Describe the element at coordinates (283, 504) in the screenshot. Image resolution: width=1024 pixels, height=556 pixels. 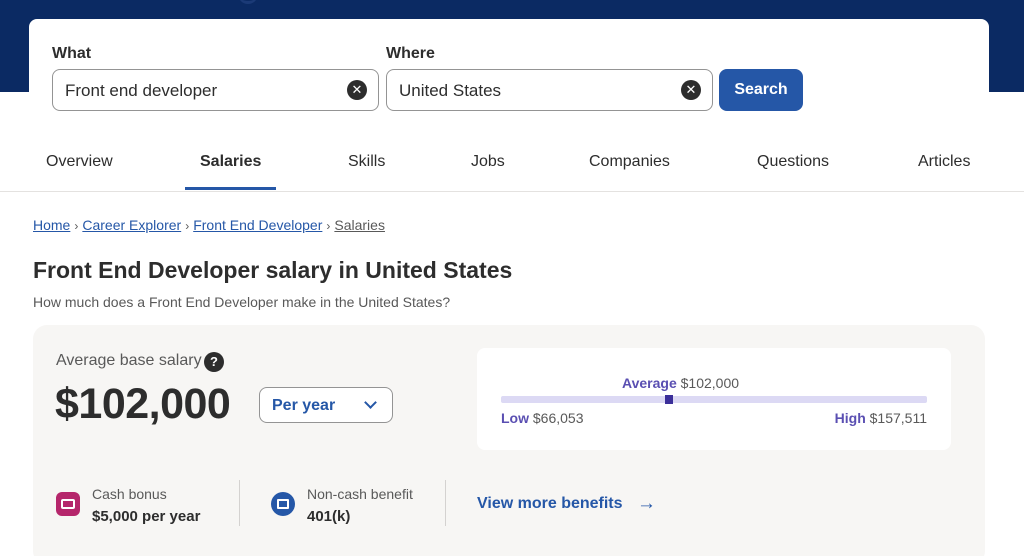
I see `gift-icon` at that location.